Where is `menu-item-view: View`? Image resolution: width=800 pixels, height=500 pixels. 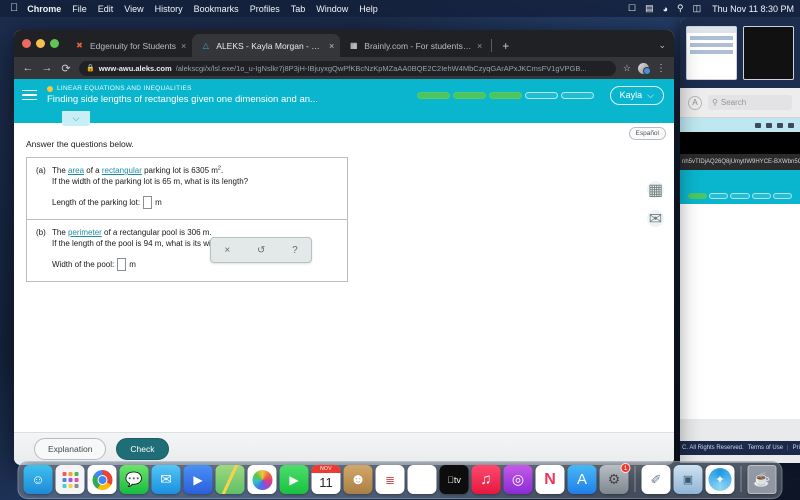
menu-item-view: View is located at coordinates (133, 9).